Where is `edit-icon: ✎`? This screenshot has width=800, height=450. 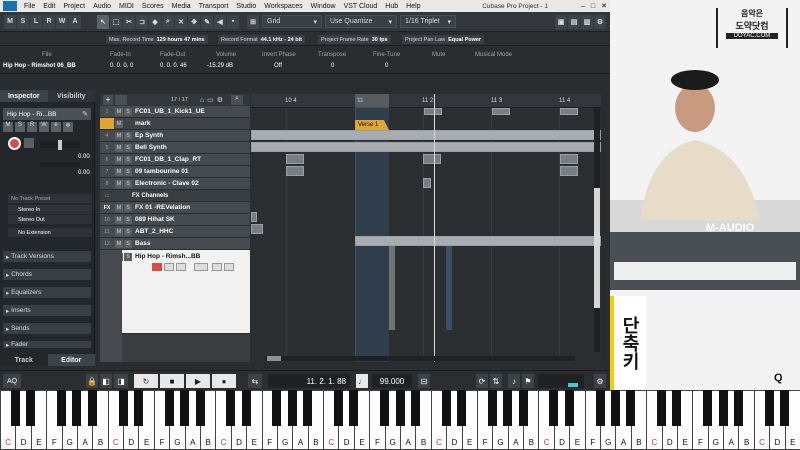 edit-icon: ✎ is located at coordinates (85, 114).